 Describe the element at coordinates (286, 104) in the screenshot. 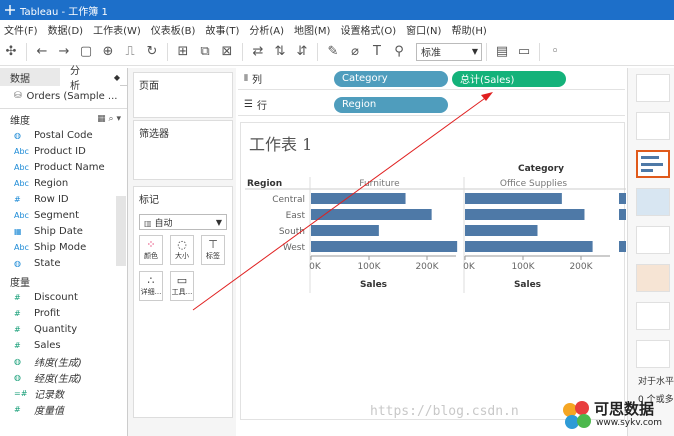

I see `rows-shelf-label: ☰ 行` at that location.